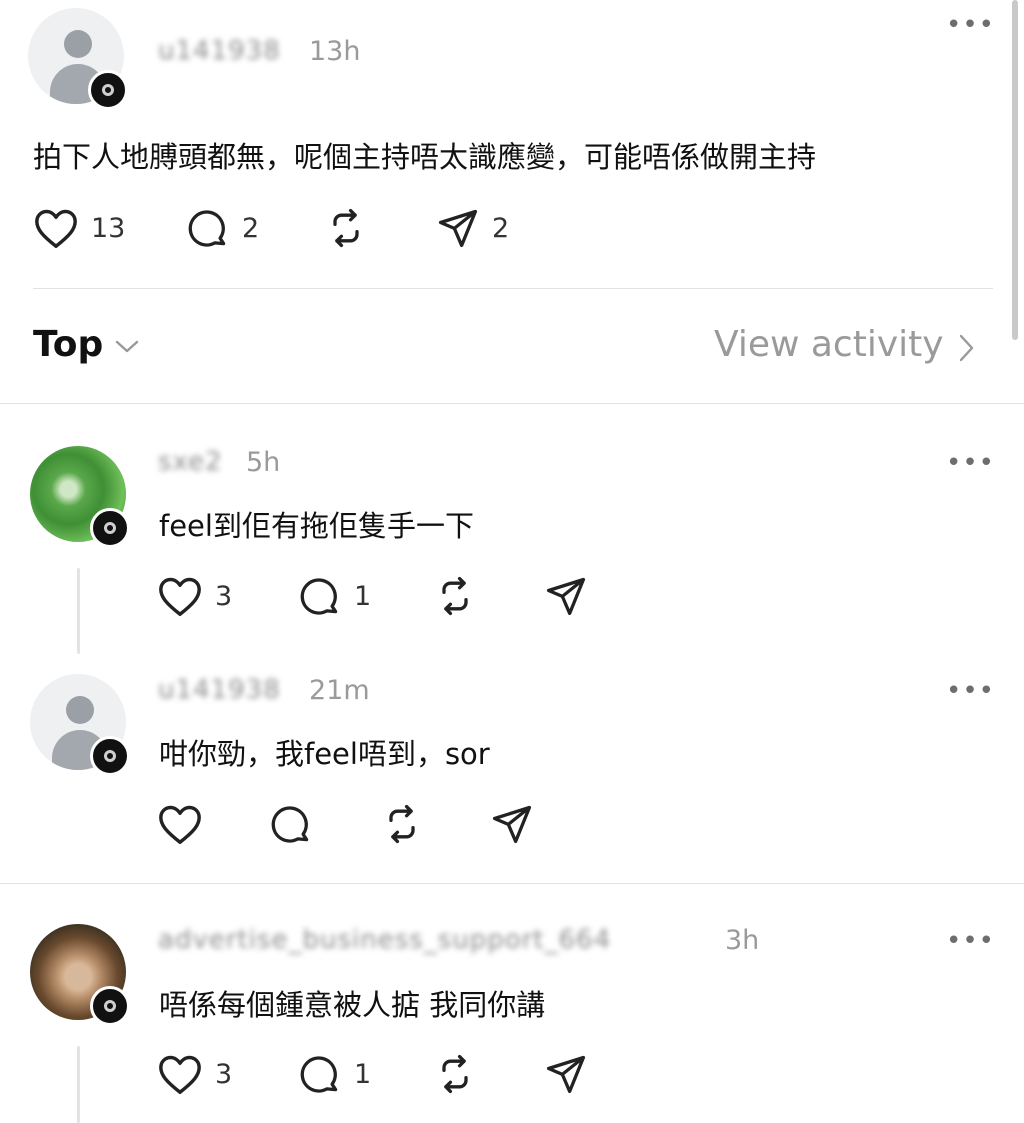  I want to click on reply-time: 3h, so click(742, 940).